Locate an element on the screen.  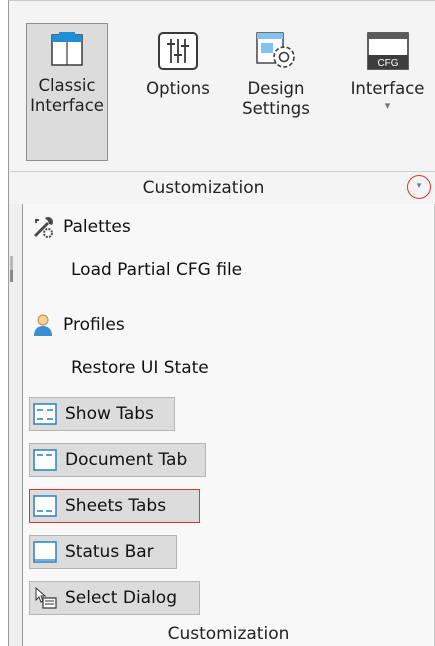
classic-interface-label-2: Interface is located at coordinates (67, 105).